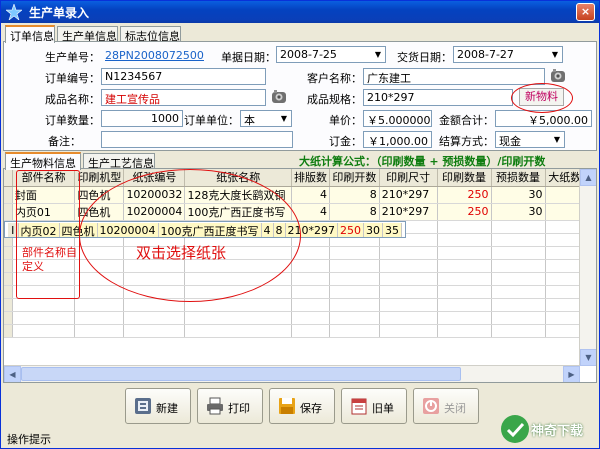 This screenshot has height=449, width=600. I want to click on close-button: 关闭, so click(446, 406).